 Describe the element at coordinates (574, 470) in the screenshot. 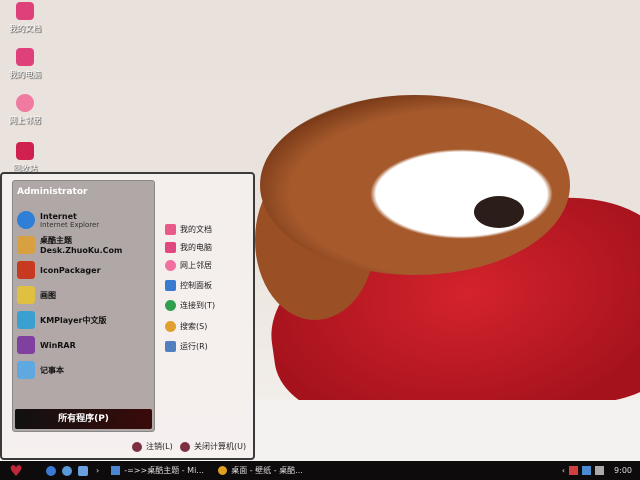

I see `tray-app-icon` at that location.